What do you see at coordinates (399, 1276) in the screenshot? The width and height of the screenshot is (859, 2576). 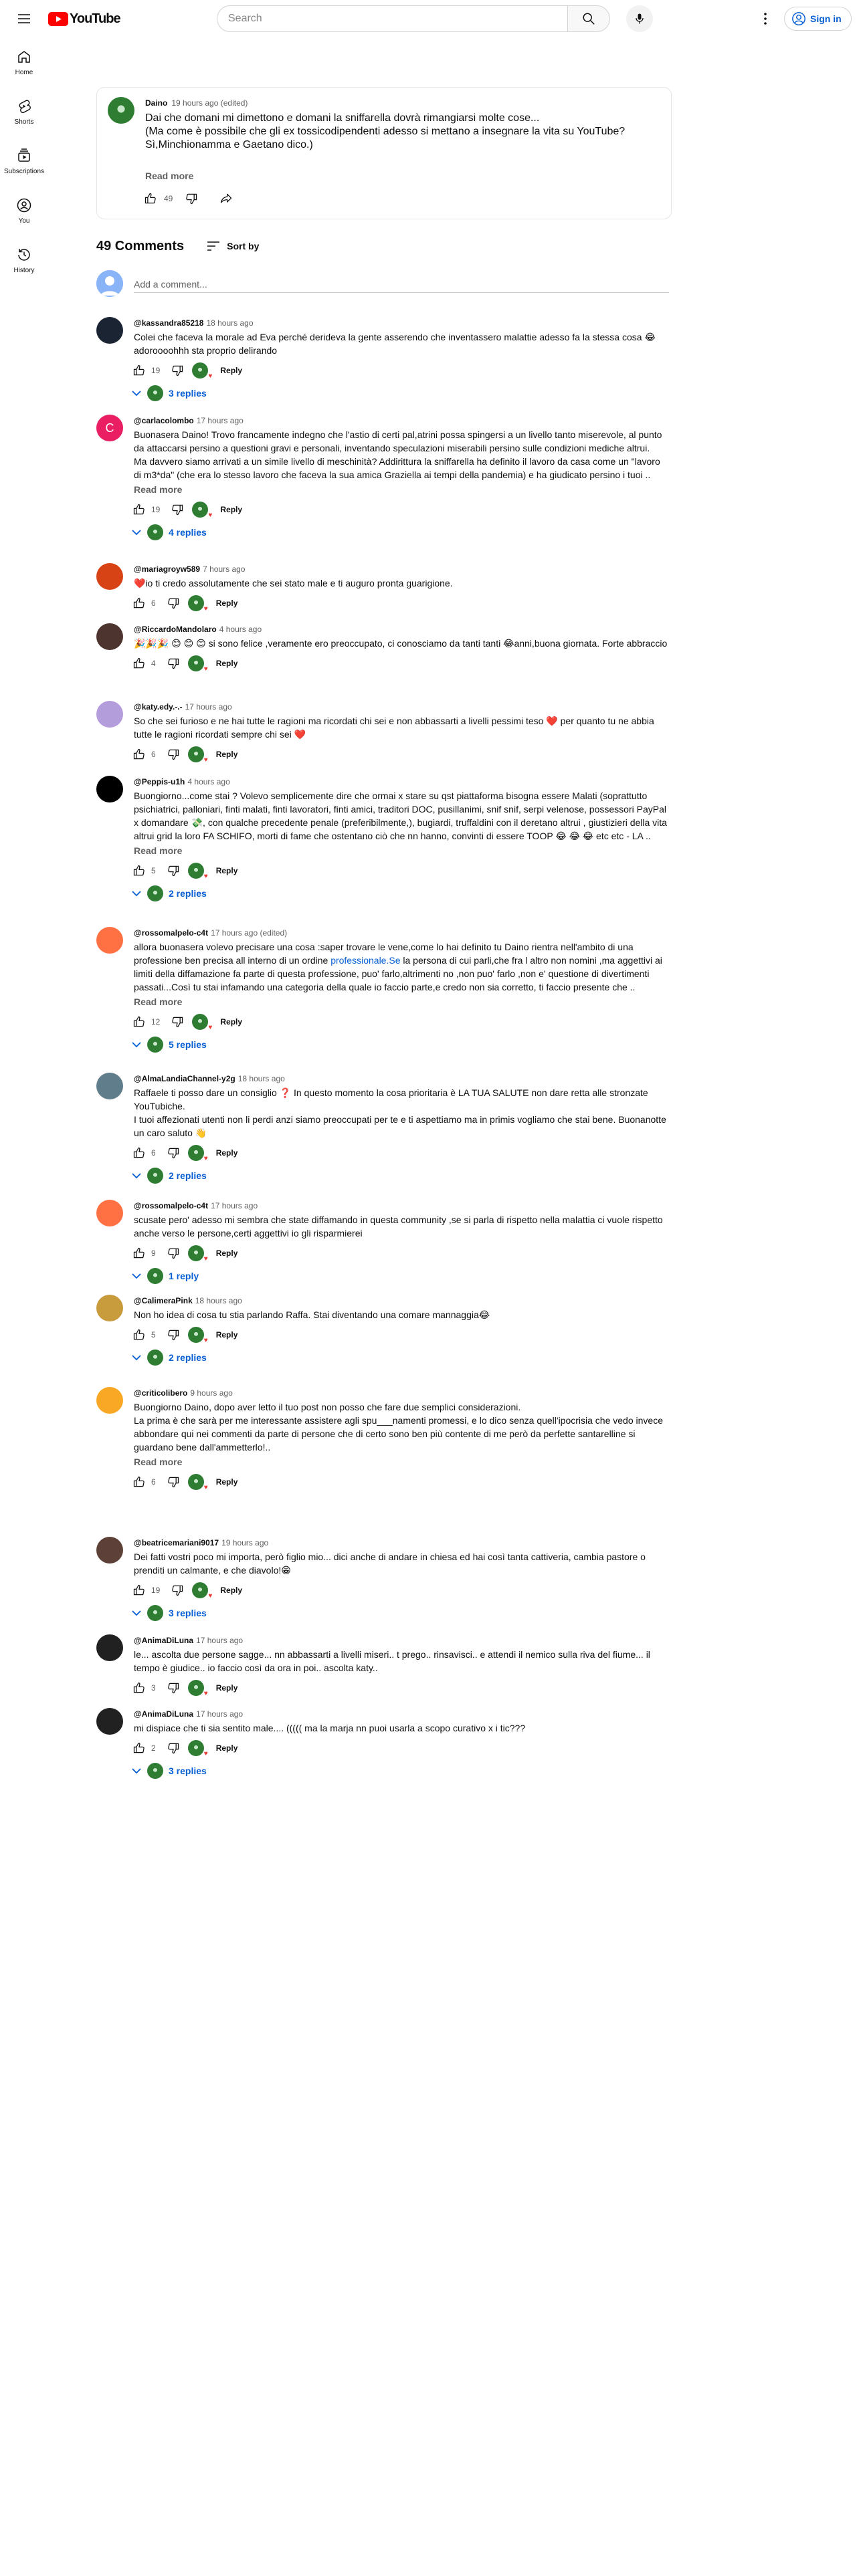 I see `view-replies-button: 1 reply` at bounding box center [399, 1276].